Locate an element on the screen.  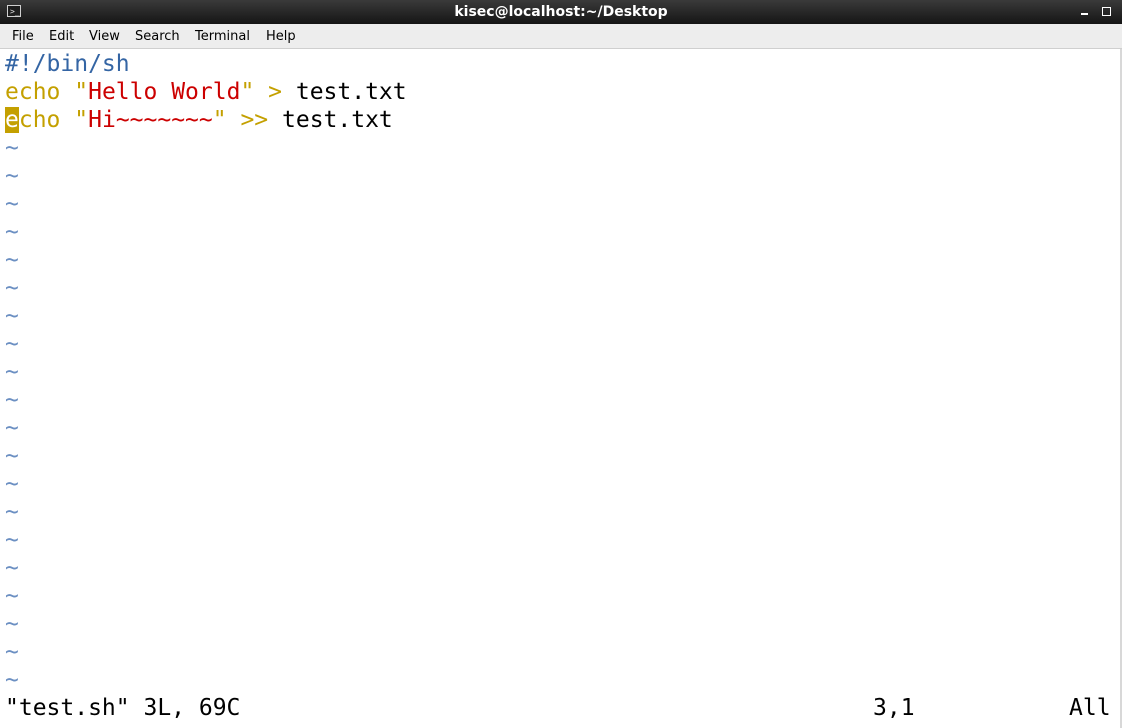
menu-bar: File Edit View Search Terminal Help is located at coordinates (561, 36).